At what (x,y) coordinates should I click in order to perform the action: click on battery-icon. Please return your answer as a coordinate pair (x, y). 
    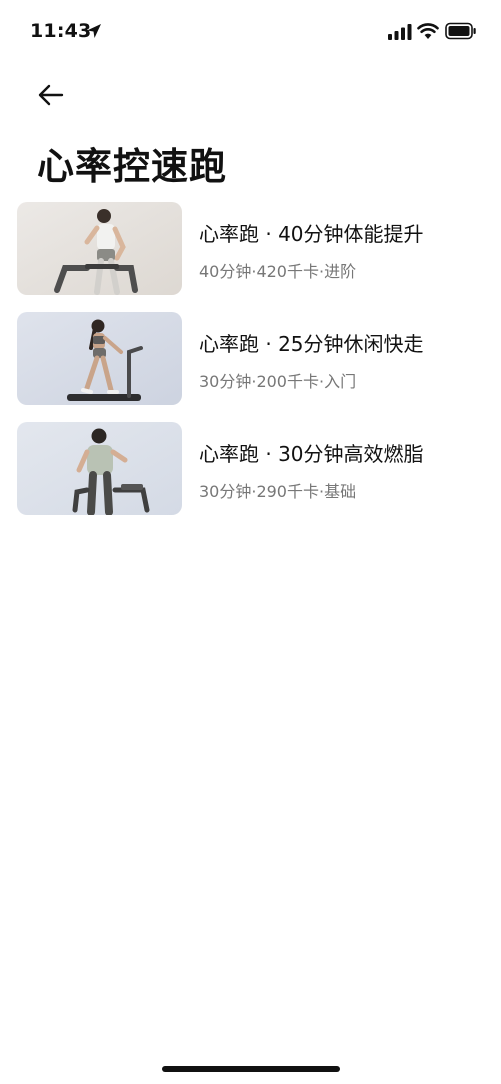
    Looking at the image, I should click on (460, 31).